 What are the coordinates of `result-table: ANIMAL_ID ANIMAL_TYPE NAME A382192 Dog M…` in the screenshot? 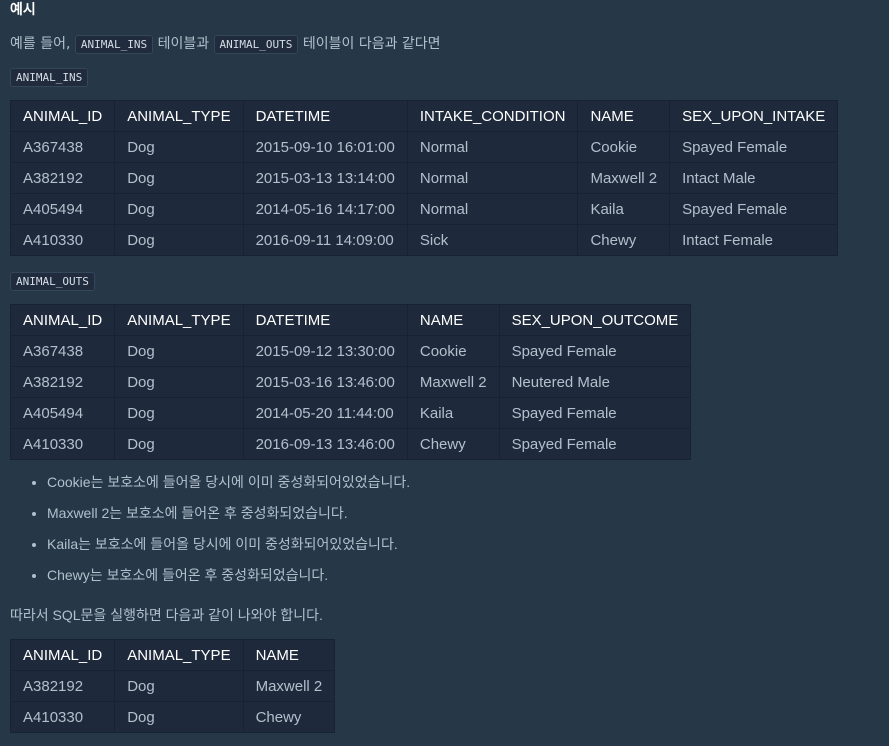 It's located at (172, 686).